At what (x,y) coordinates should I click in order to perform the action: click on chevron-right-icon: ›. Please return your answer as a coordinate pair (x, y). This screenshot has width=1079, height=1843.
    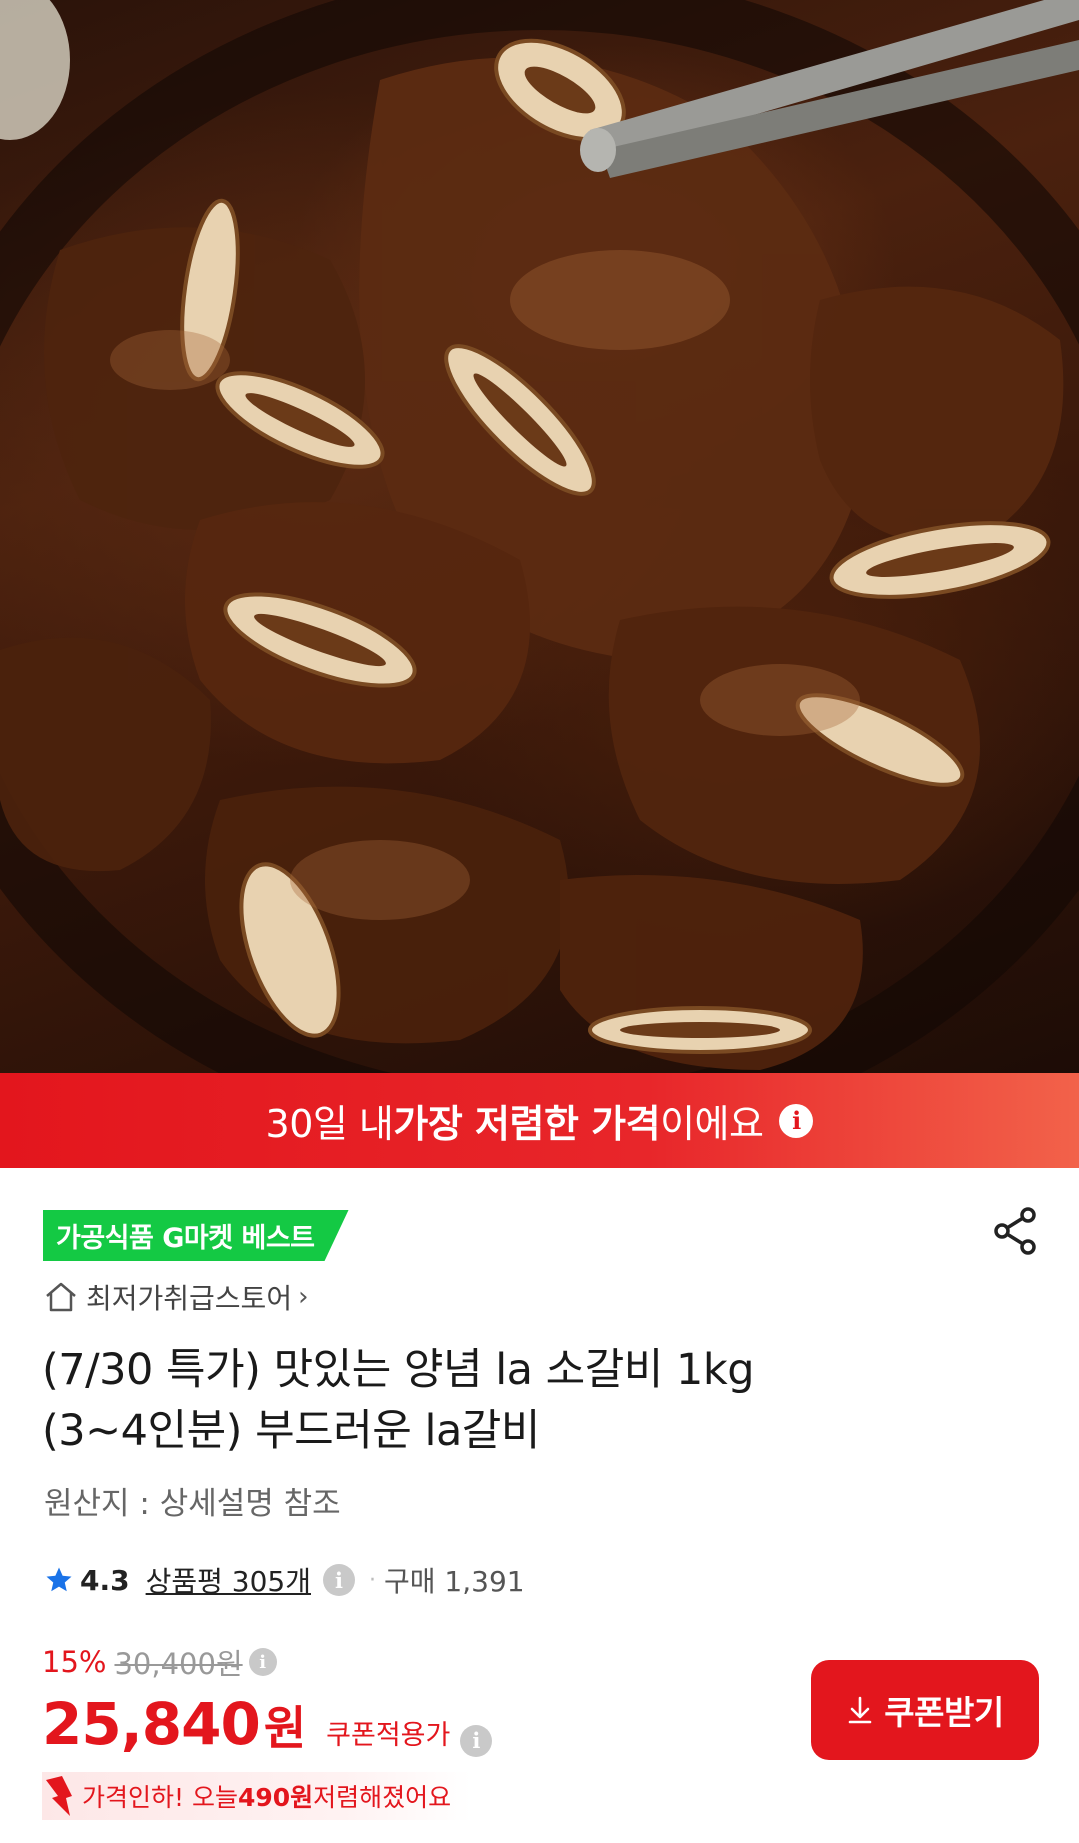
    Looking at the image, I should click on (303, 1297).